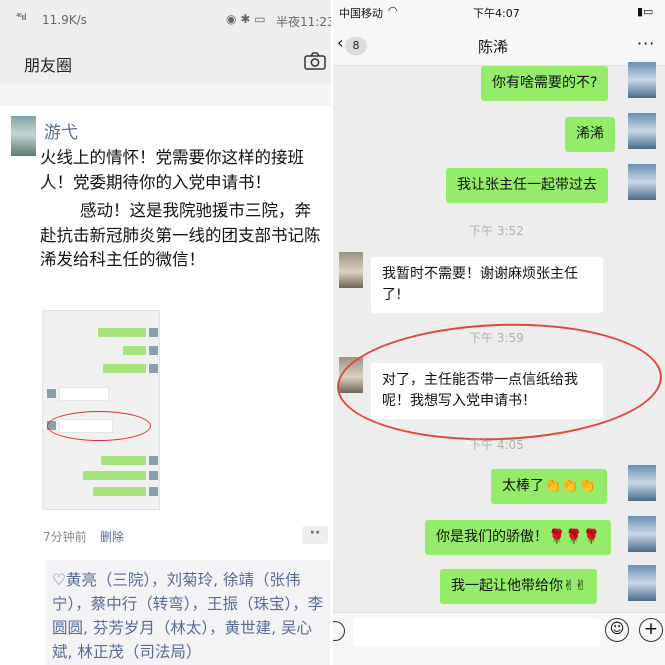 The image size is (665, 665). Describe the element at coordinates (617, 630) in the screenshot. I see `emoji-icon: ☺` at that location.